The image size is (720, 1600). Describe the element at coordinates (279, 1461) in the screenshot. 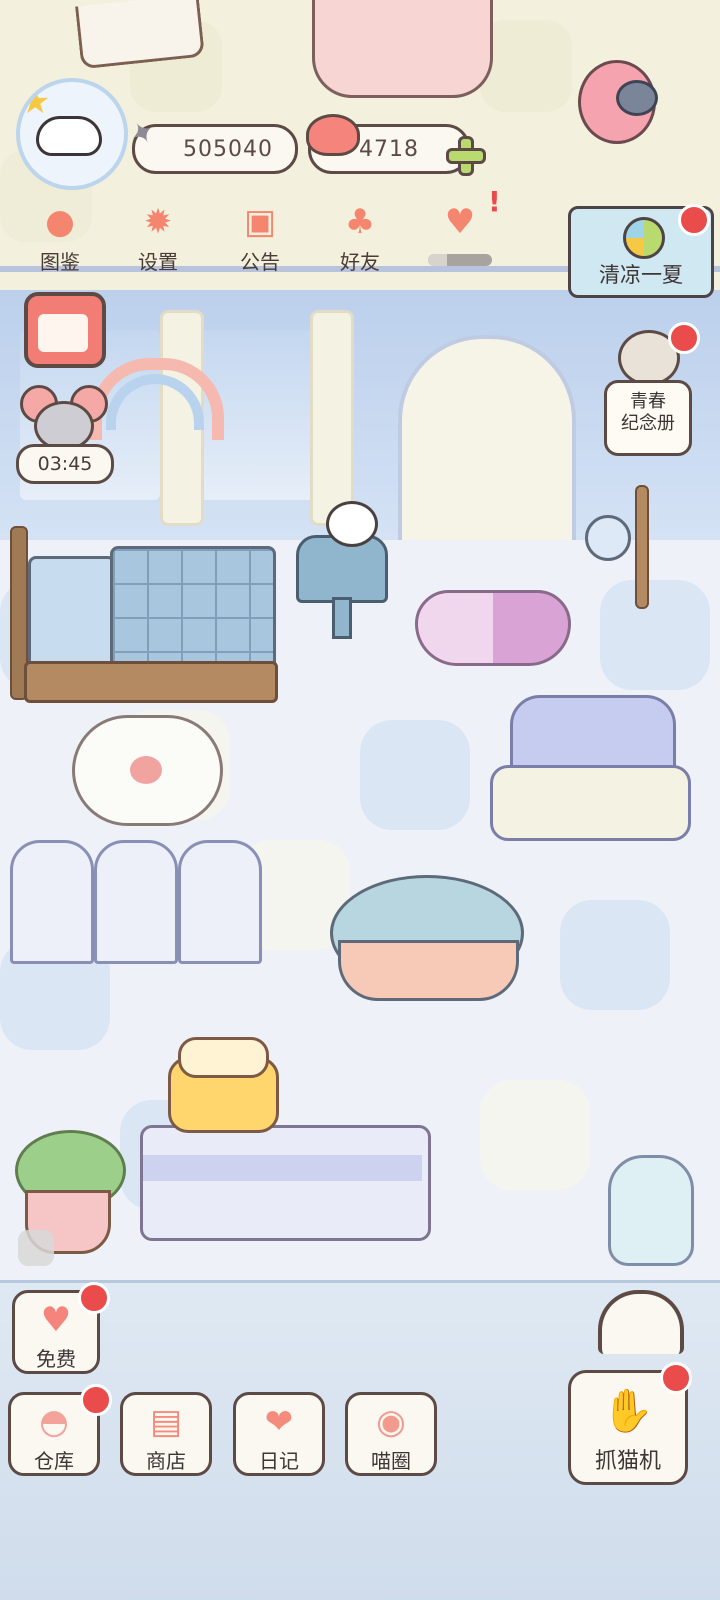

I see `diary-label: 日记` at that location.